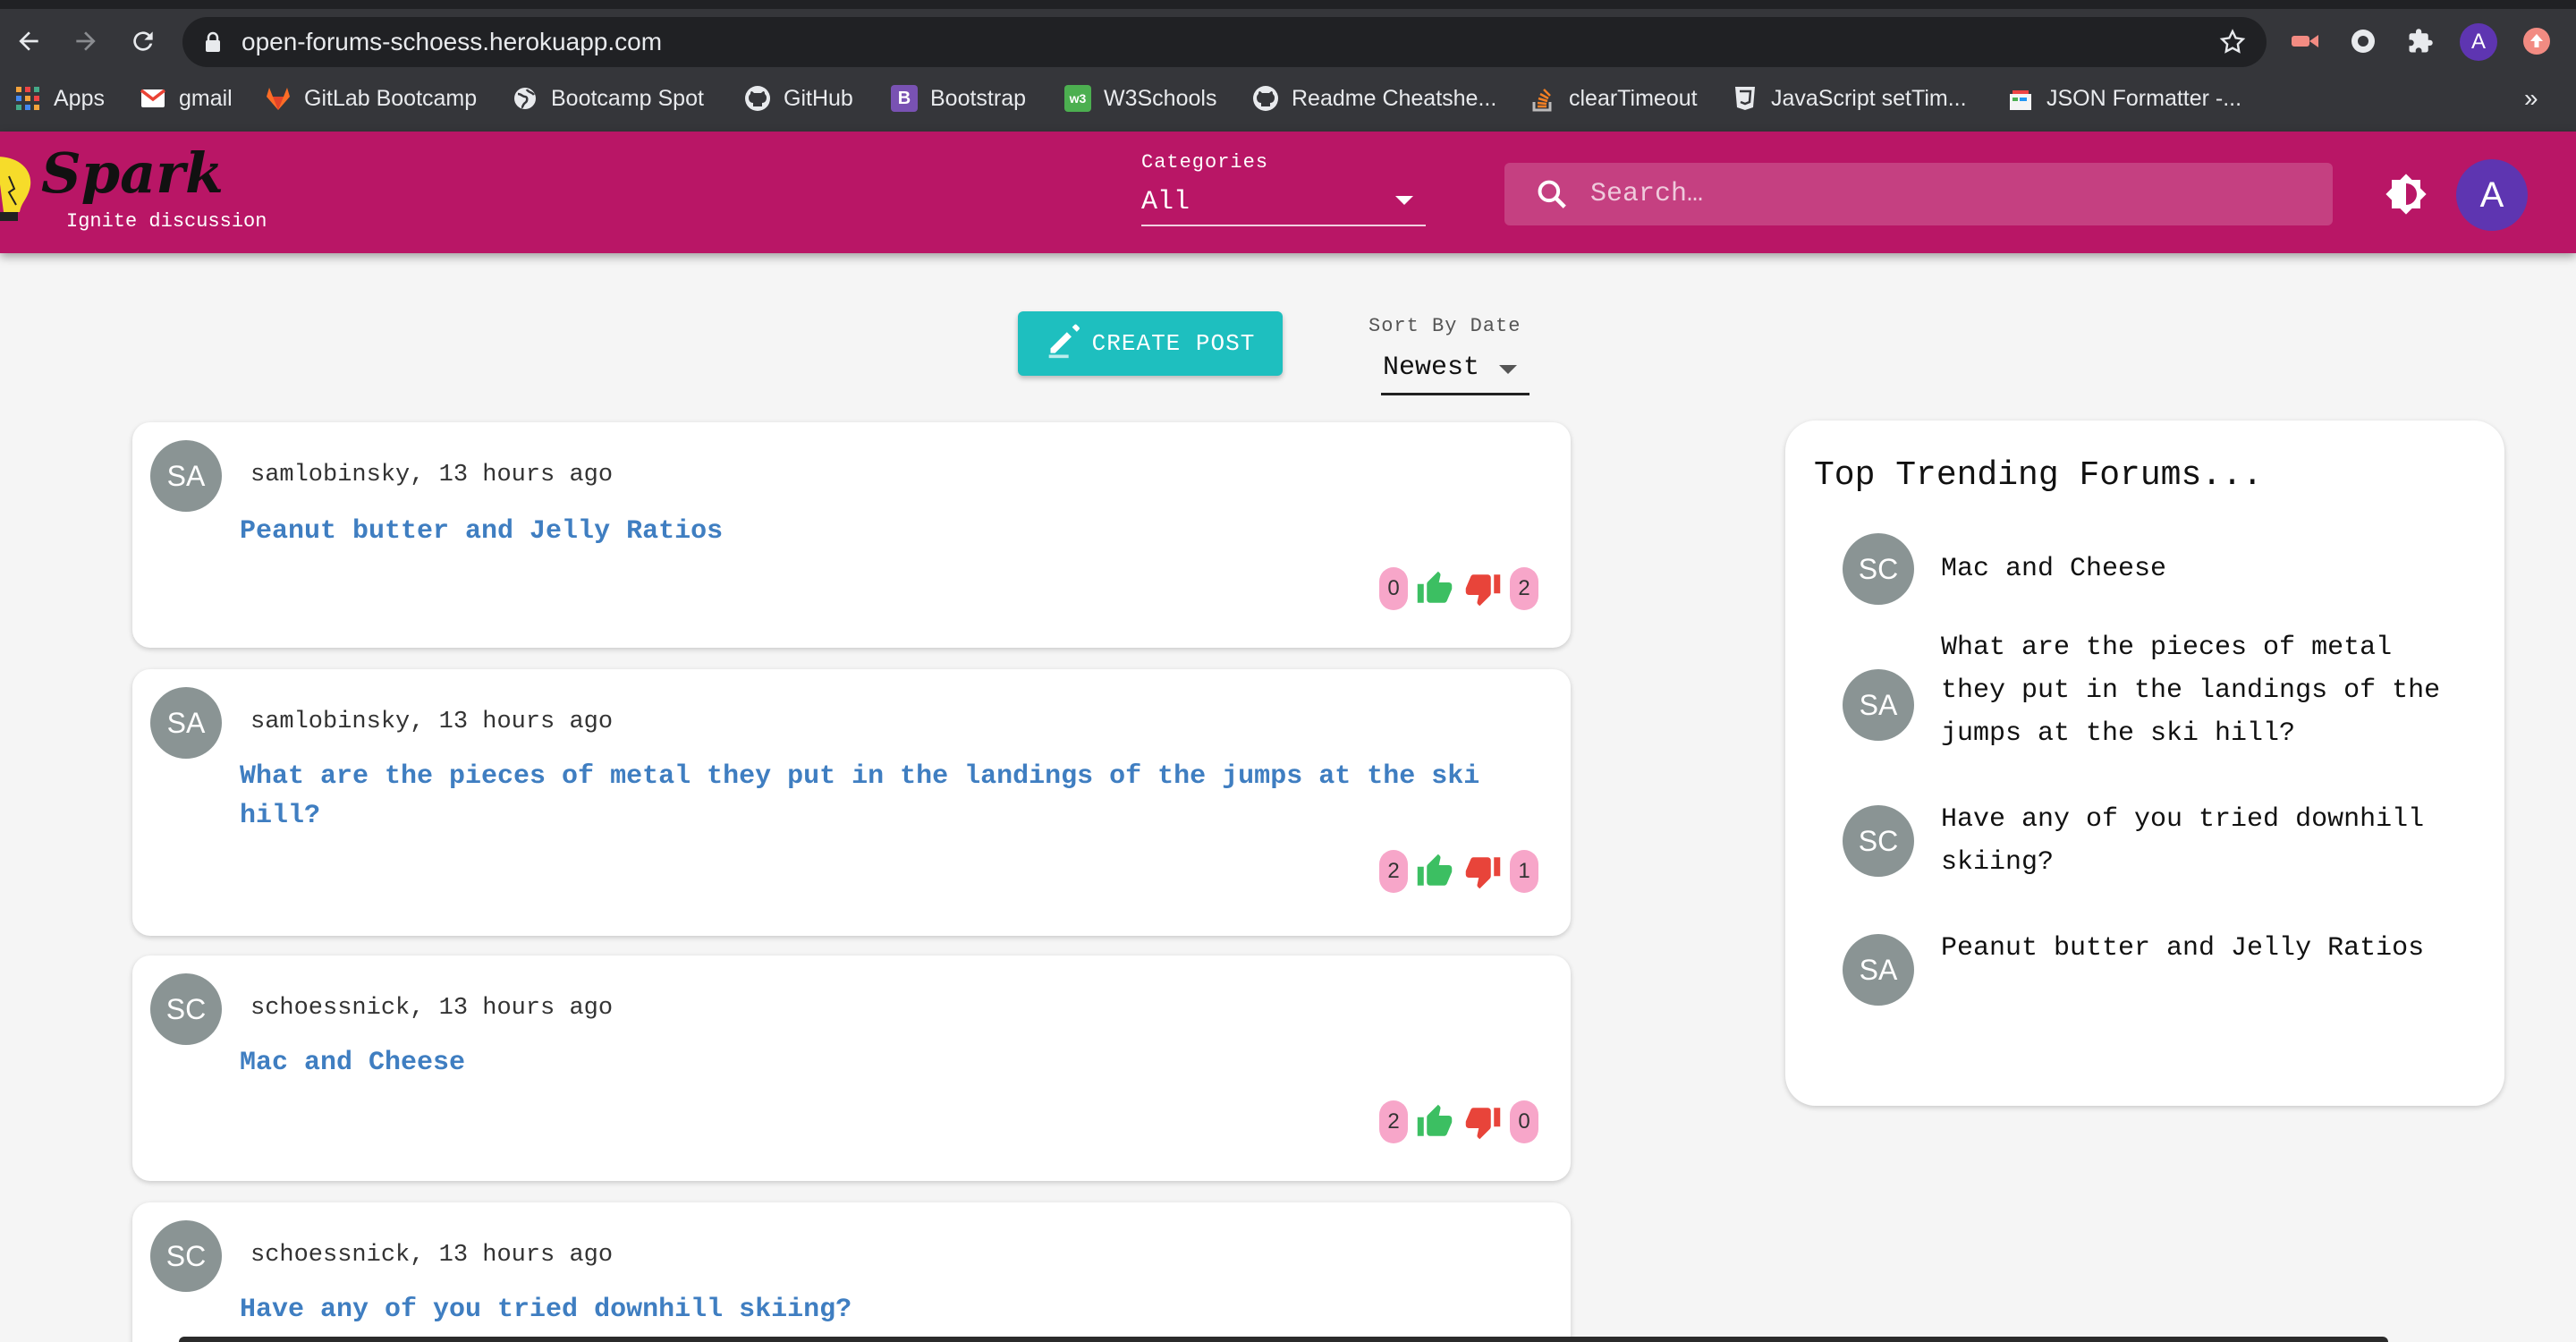  I want to click on create-post-label: CREATE POST, so click(1173, 344).